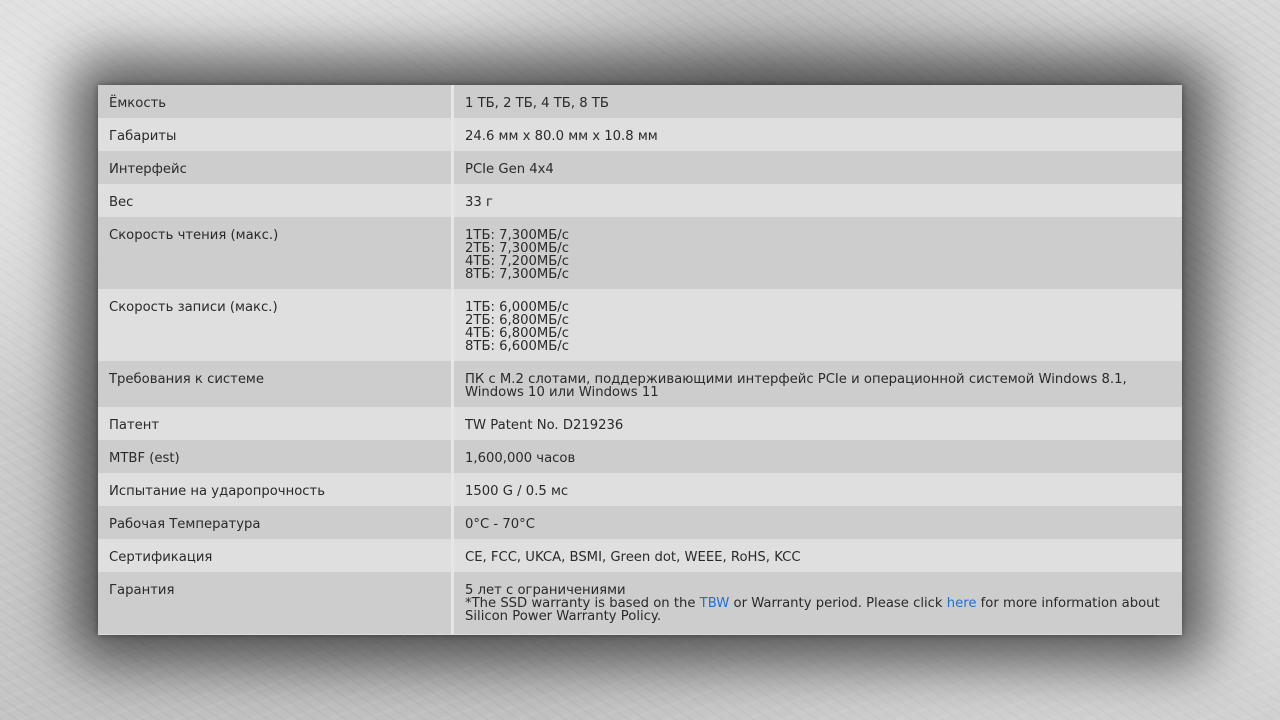  Describe the element at coordinates (275, 522) in the screenshot. I see `spec-label: Рабочая Температура` at that location.